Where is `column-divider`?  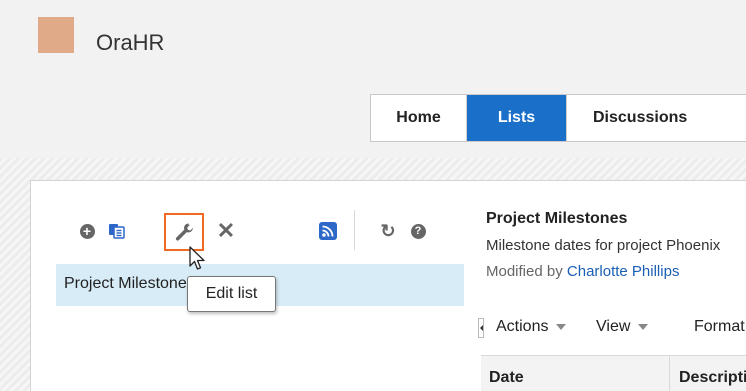
column-divider is located at coordinates (669, 373).